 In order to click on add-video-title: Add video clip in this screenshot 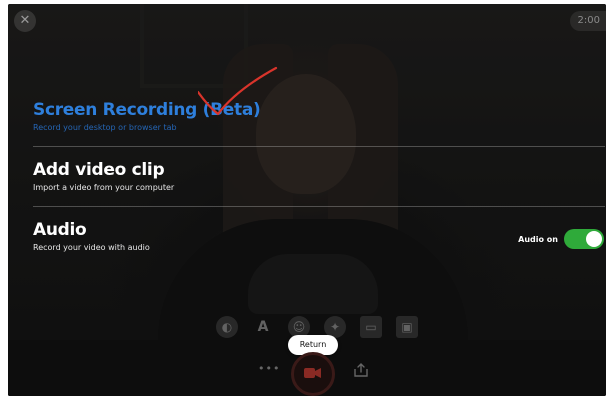, I will do `click(99, 170)`.